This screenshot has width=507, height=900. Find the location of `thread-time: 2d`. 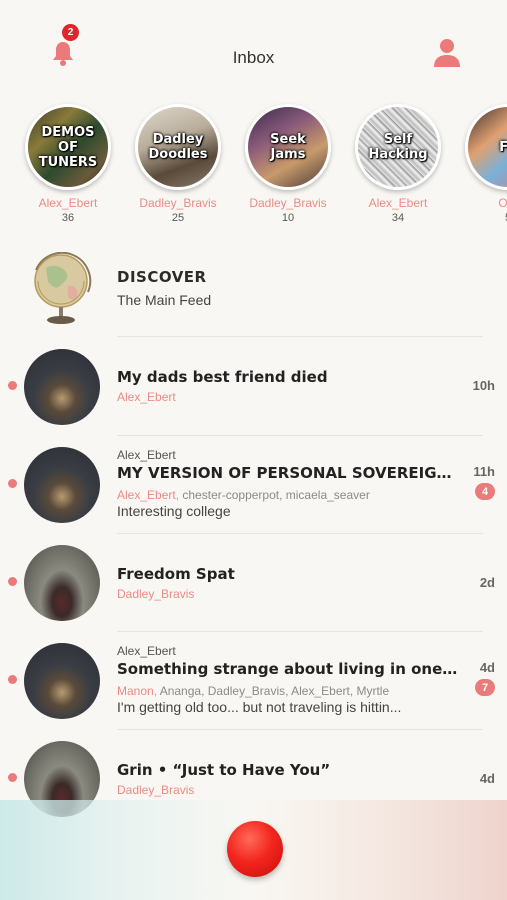

thread-time: 2d is located at coordinates (487, 582).